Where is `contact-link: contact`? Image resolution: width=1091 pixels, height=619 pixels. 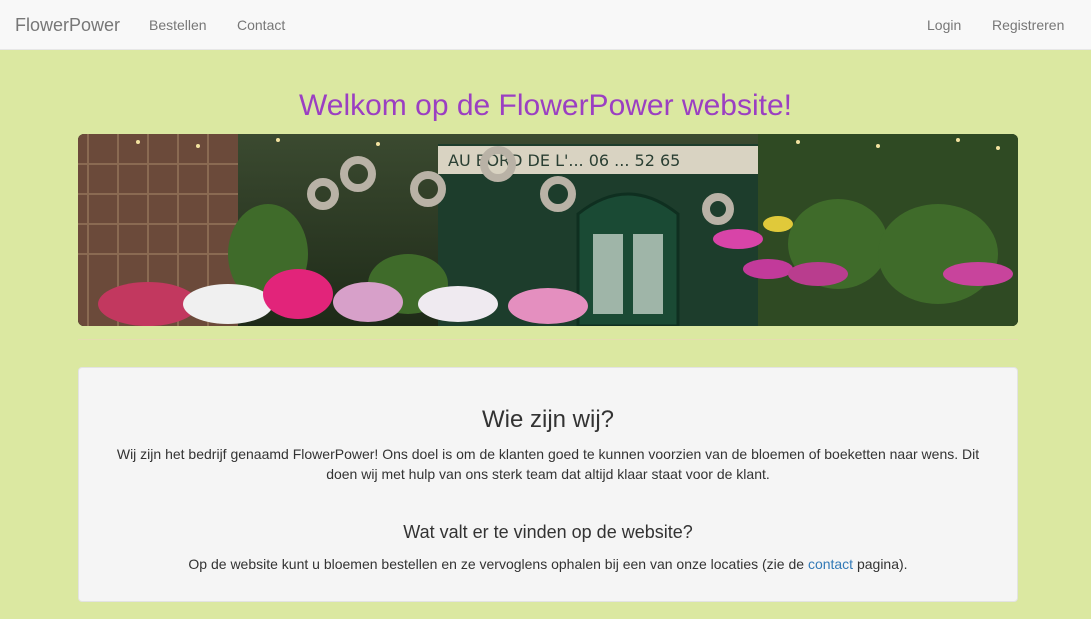
contact-link: contact is located at coordinates (830, 564).